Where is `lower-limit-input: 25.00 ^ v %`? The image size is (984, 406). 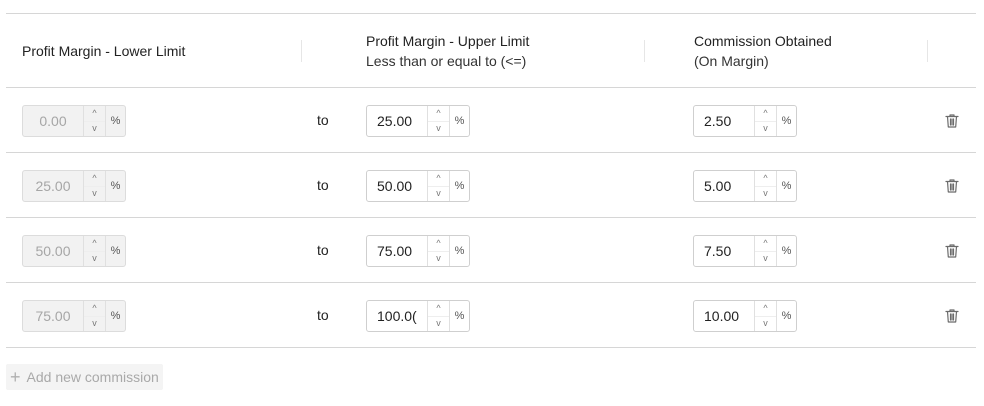 lower-limit-input: 25.00 ^ v % is located at coordinates (74, 186).